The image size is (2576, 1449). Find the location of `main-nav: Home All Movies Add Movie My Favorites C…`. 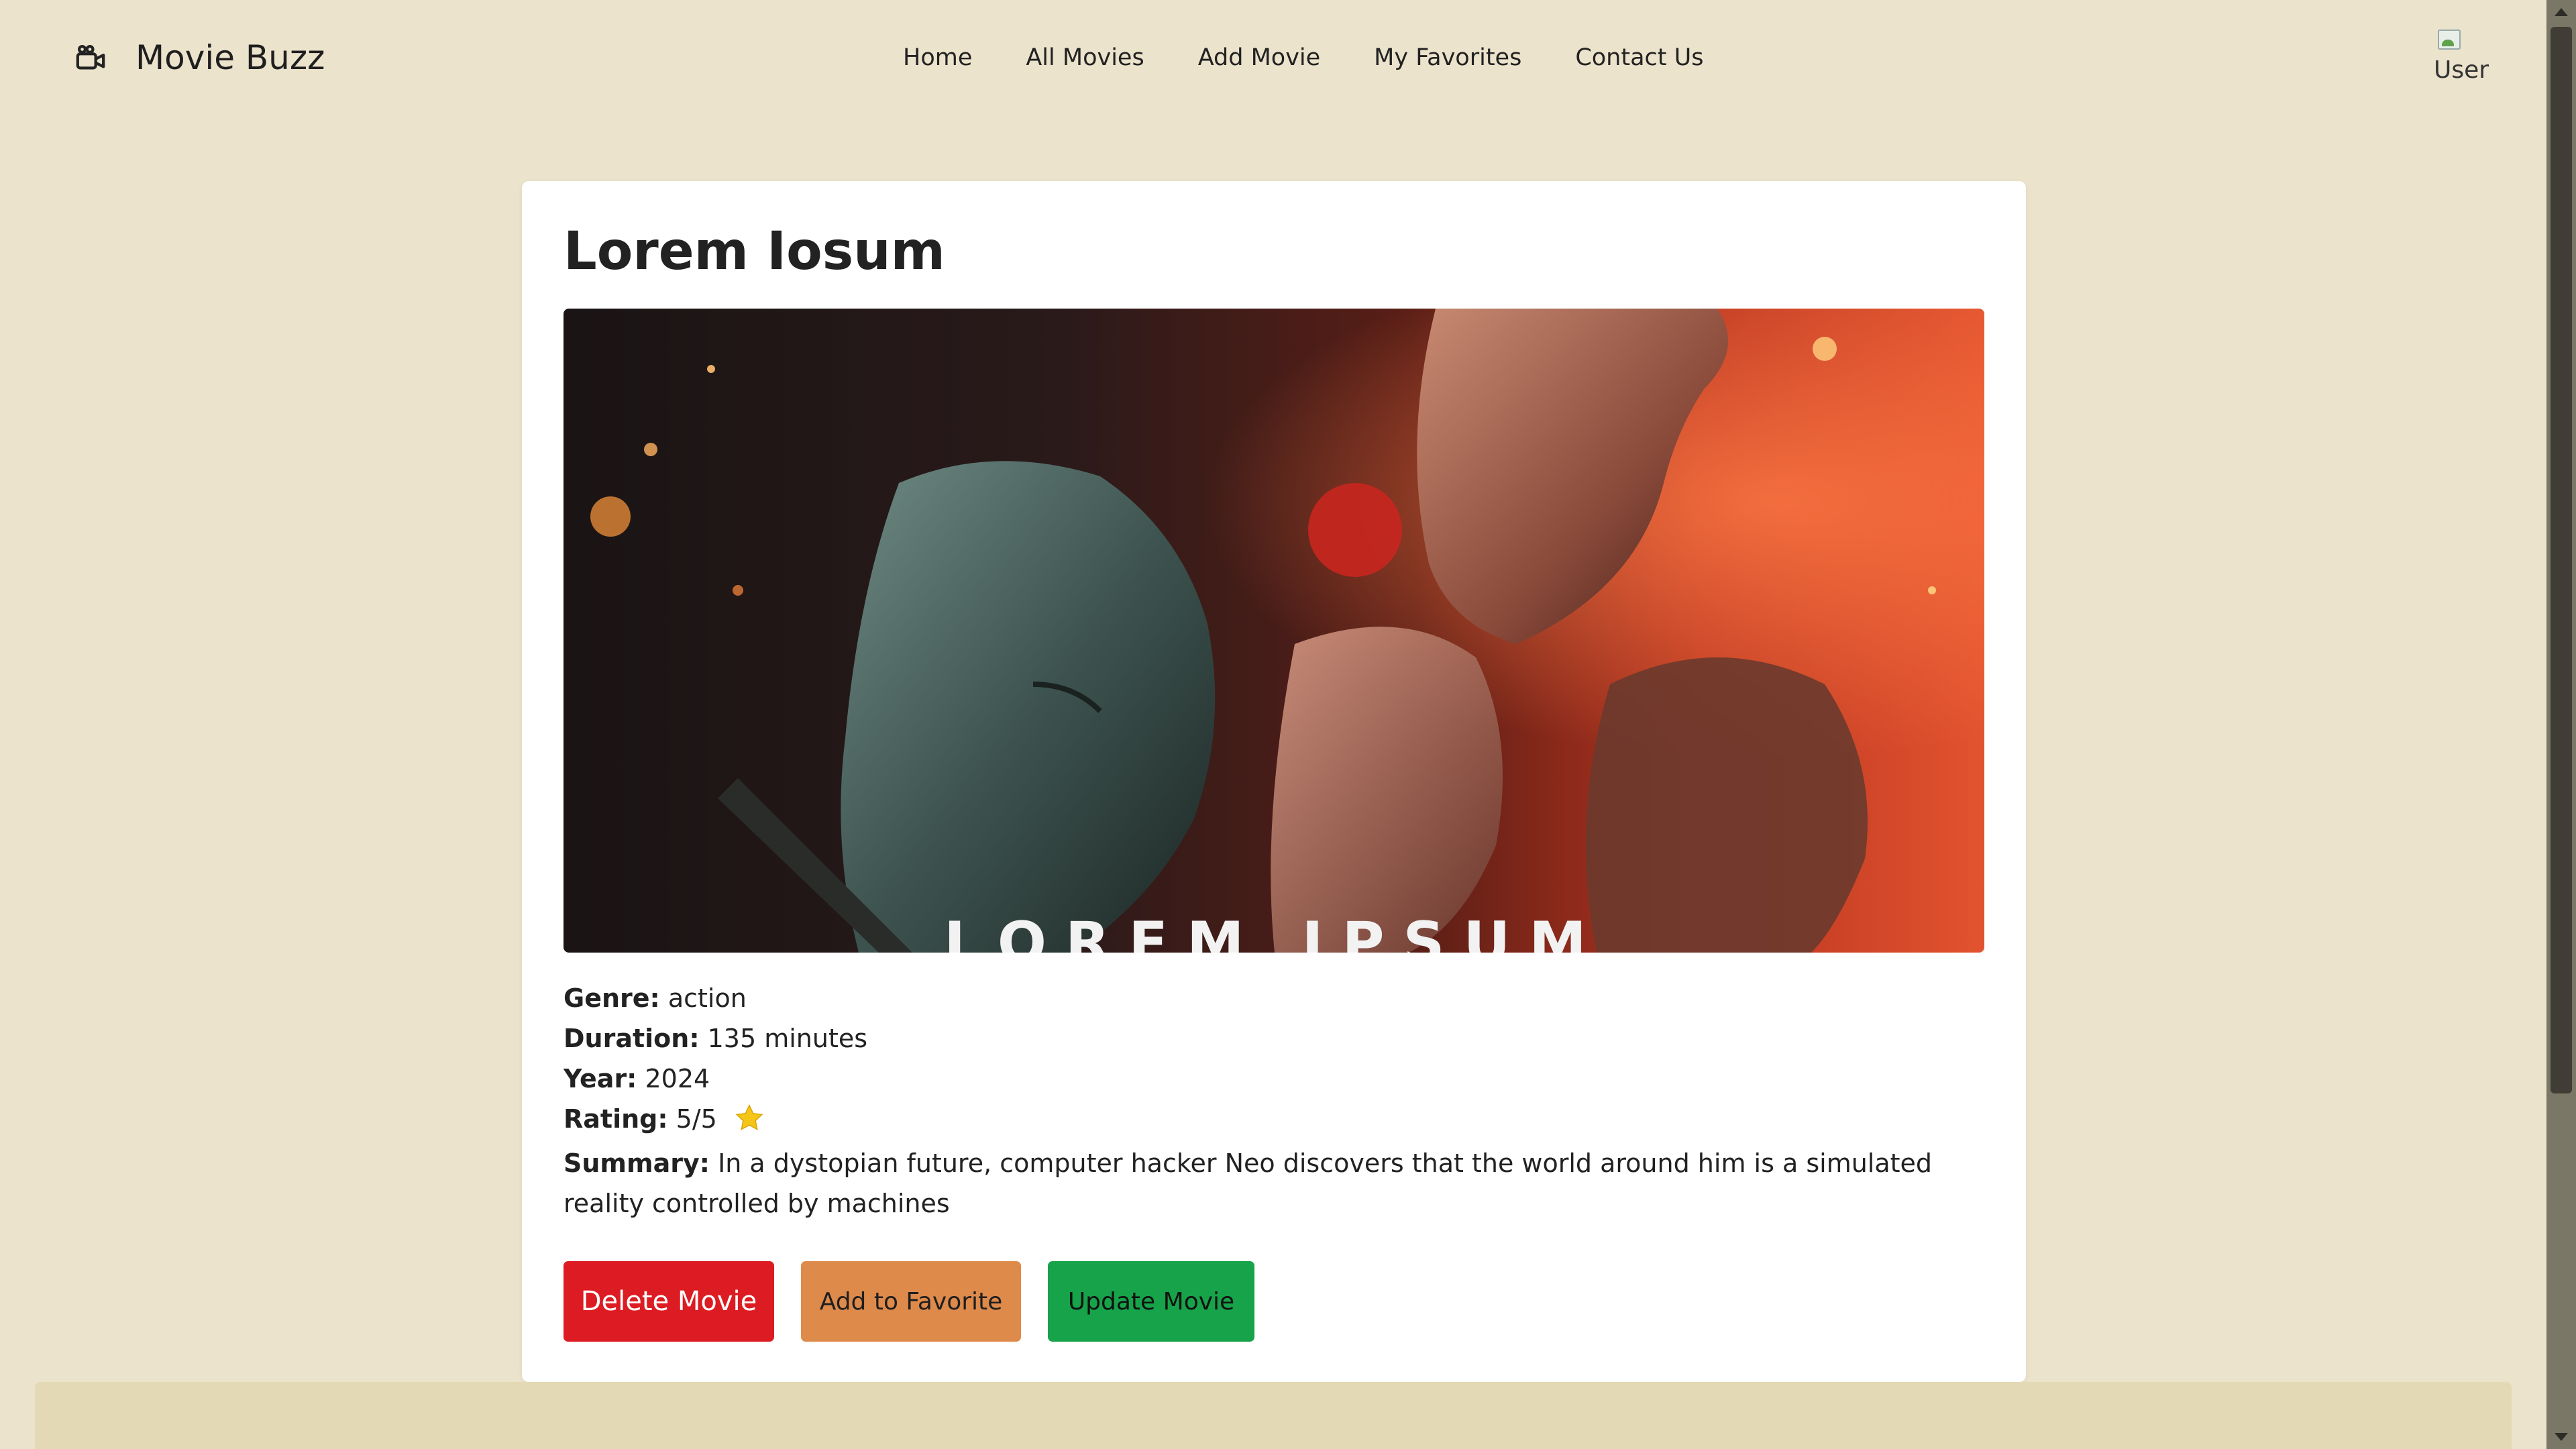

main-nav: Home All Movies Add Movie My Favorites C… is located at coordinates (1303, 58).